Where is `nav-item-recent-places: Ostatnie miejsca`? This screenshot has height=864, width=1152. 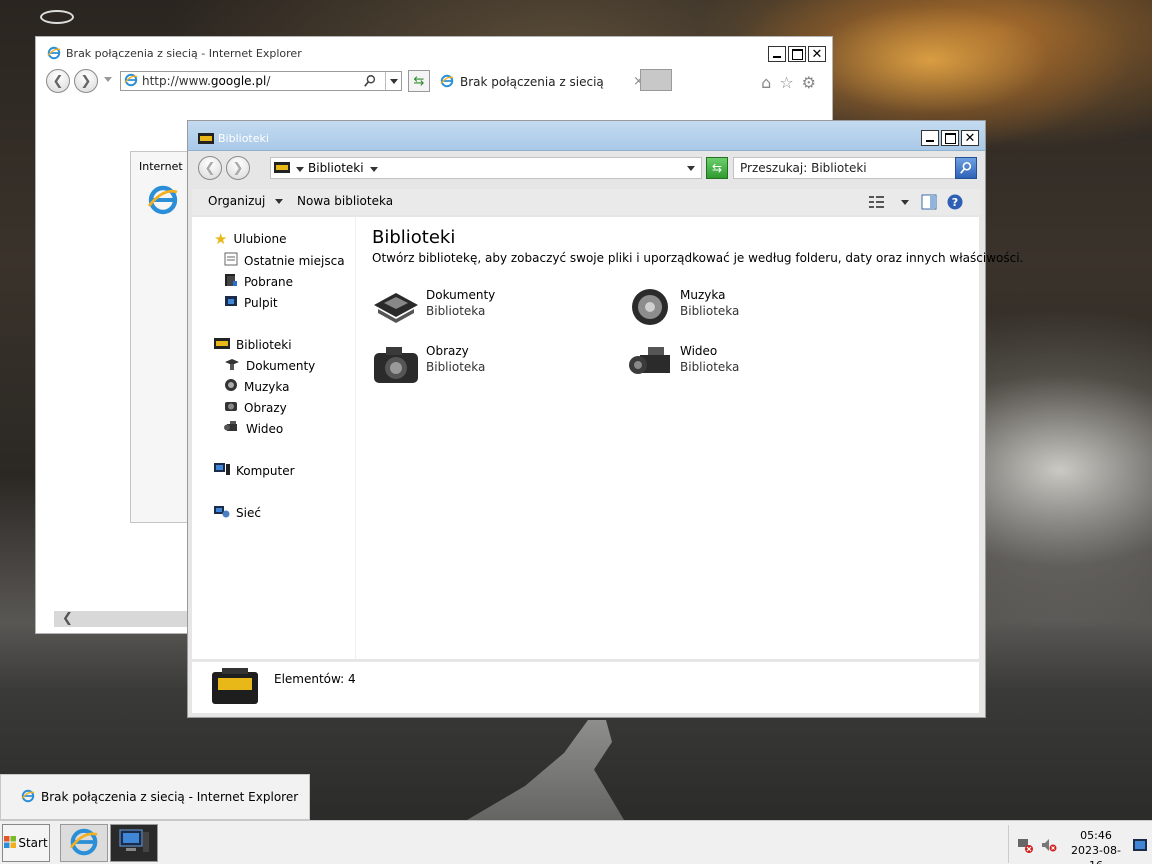 nav-item-recent-places: Ostatnie miejsca is located at coordinates (284, 260).